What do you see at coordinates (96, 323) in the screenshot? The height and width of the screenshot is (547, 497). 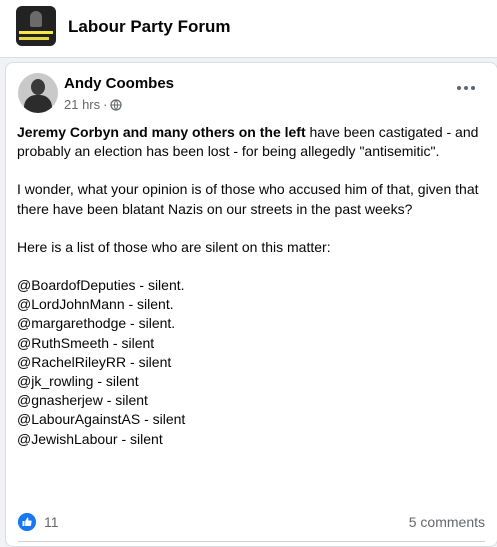 I see `list-item: @margarethodge - silent.` at bounding box center [96, 323].